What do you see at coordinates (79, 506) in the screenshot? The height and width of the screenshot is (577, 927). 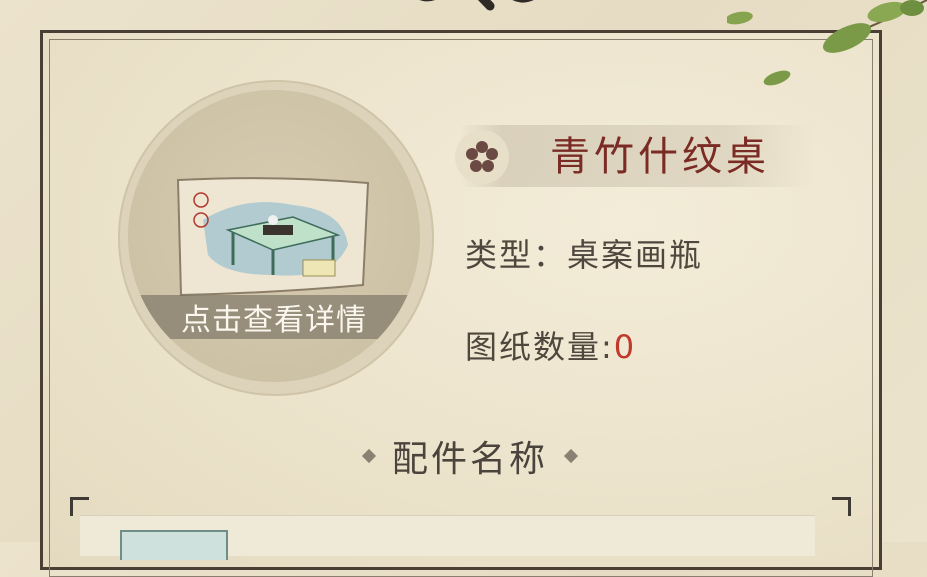 I see `frame-corner-top-left` at bounding box center [79, 506].